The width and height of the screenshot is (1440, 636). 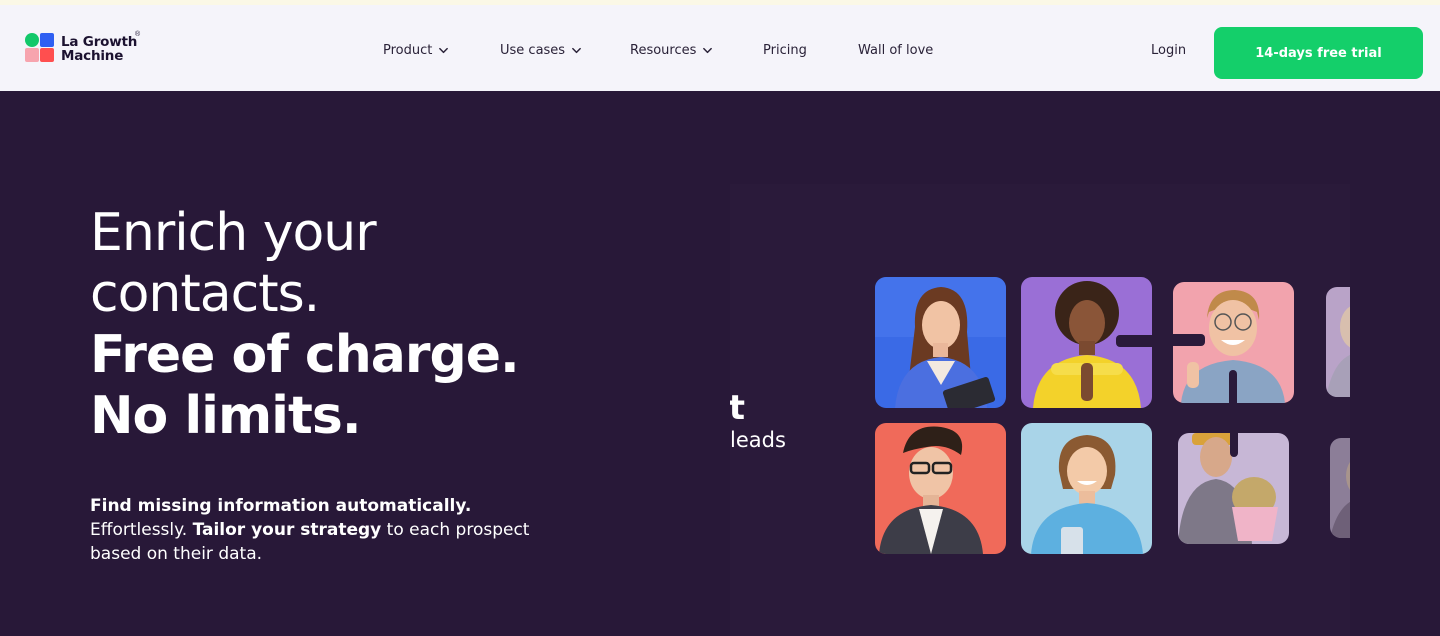 I want to click on logo-line-1: La Growth, so click(x=99, y=42).